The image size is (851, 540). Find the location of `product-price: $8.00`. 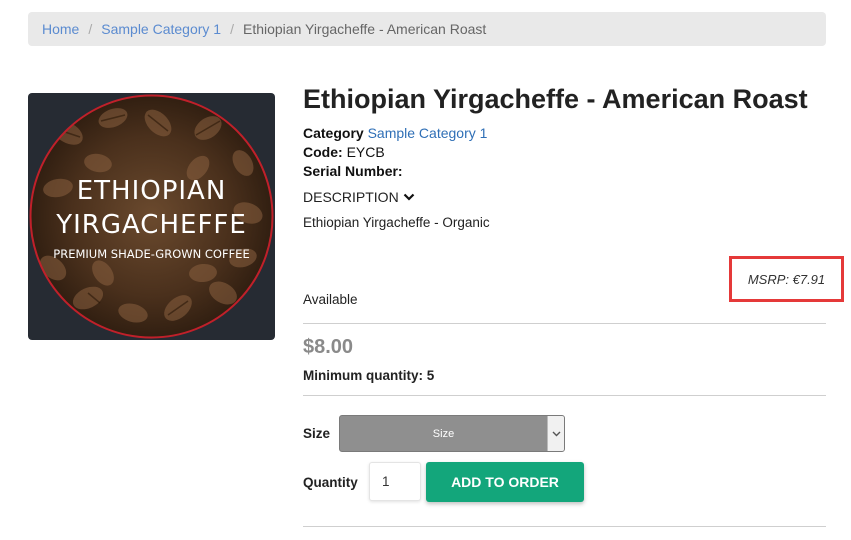

product-price: $8.00 is located at coordinates (328, 347).